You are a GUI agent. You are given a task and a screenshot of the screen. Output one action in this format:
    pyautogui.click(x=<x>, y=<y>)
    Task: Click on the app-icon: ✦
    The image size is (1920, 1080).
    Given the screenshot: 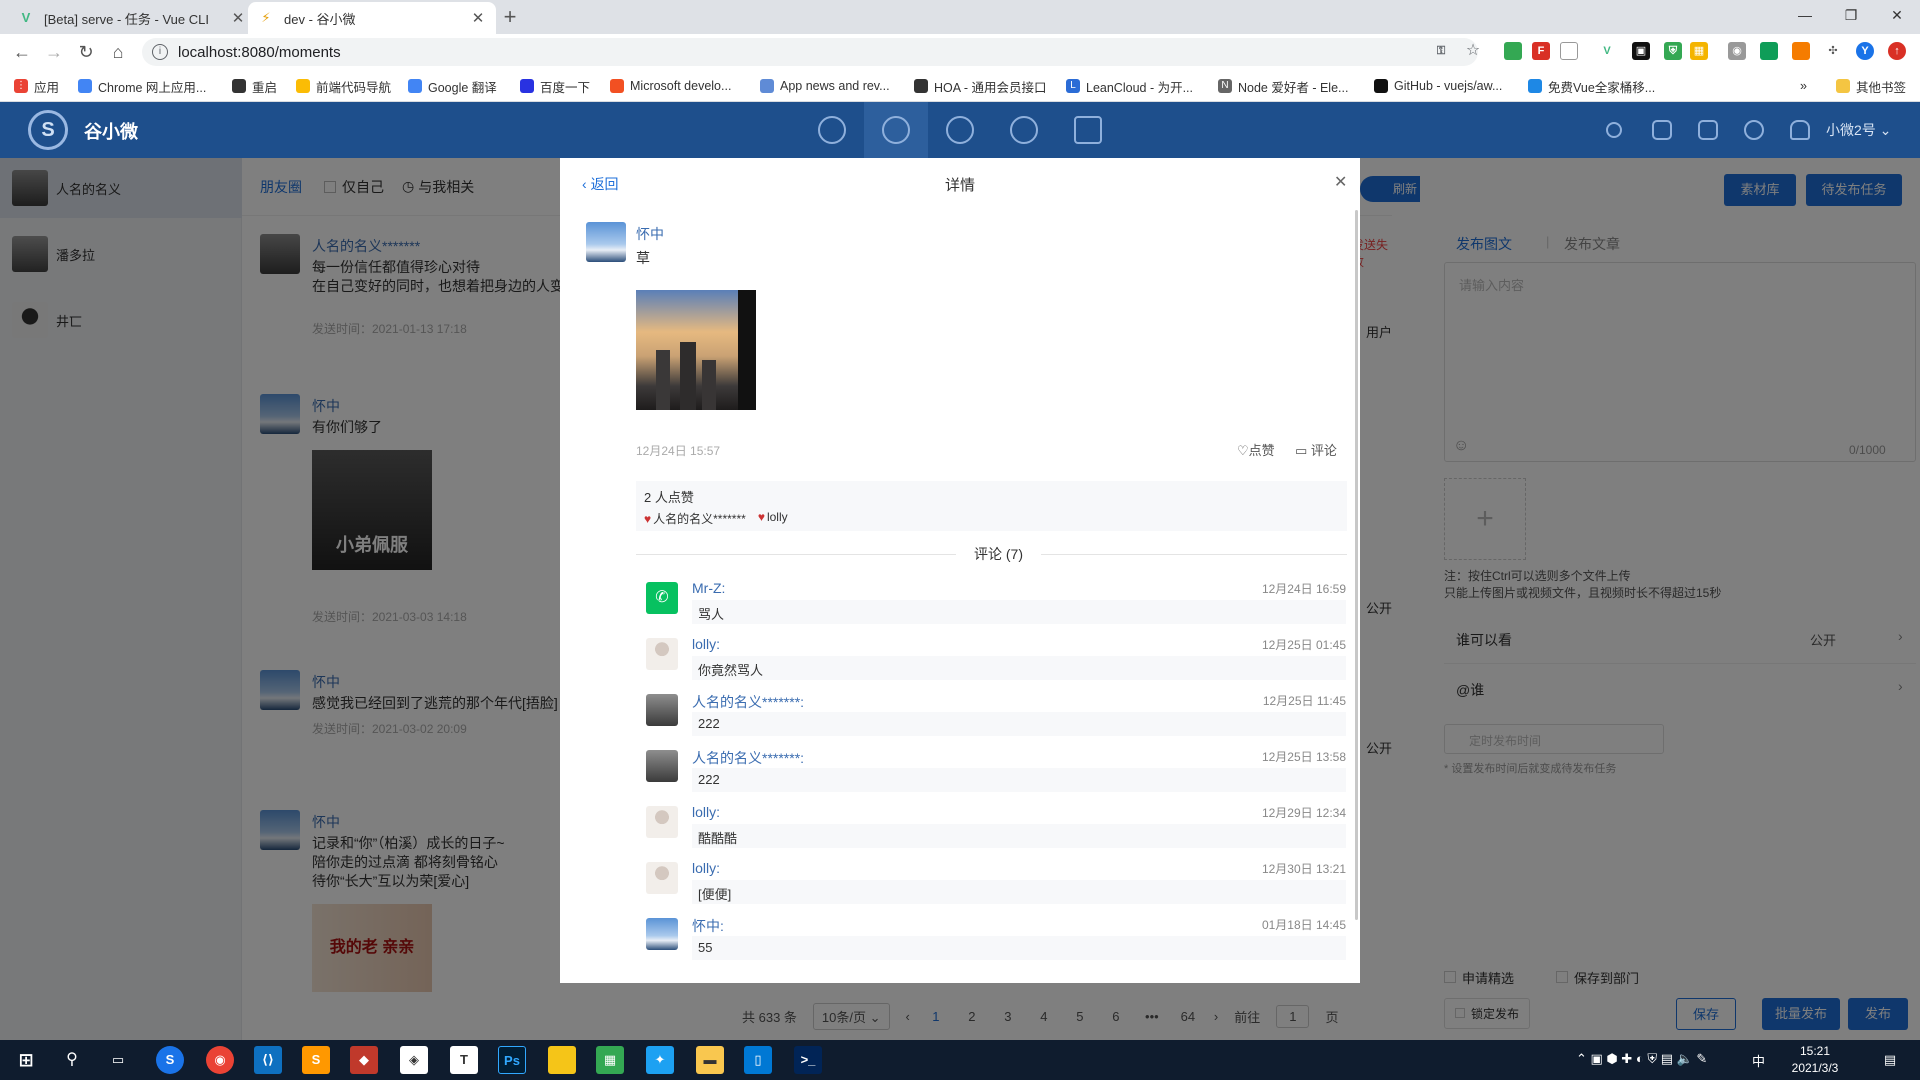 What is the action you would take?
    pyautogui.click(x=660, y=1060)
    